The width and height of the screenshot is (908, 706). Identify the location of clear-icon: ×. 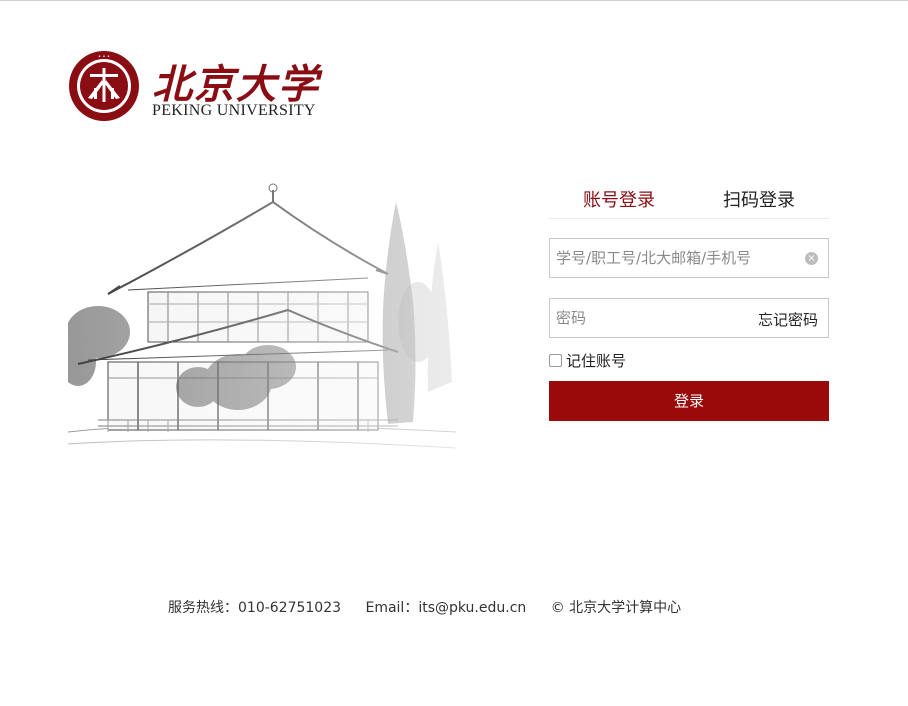
(811, 258).